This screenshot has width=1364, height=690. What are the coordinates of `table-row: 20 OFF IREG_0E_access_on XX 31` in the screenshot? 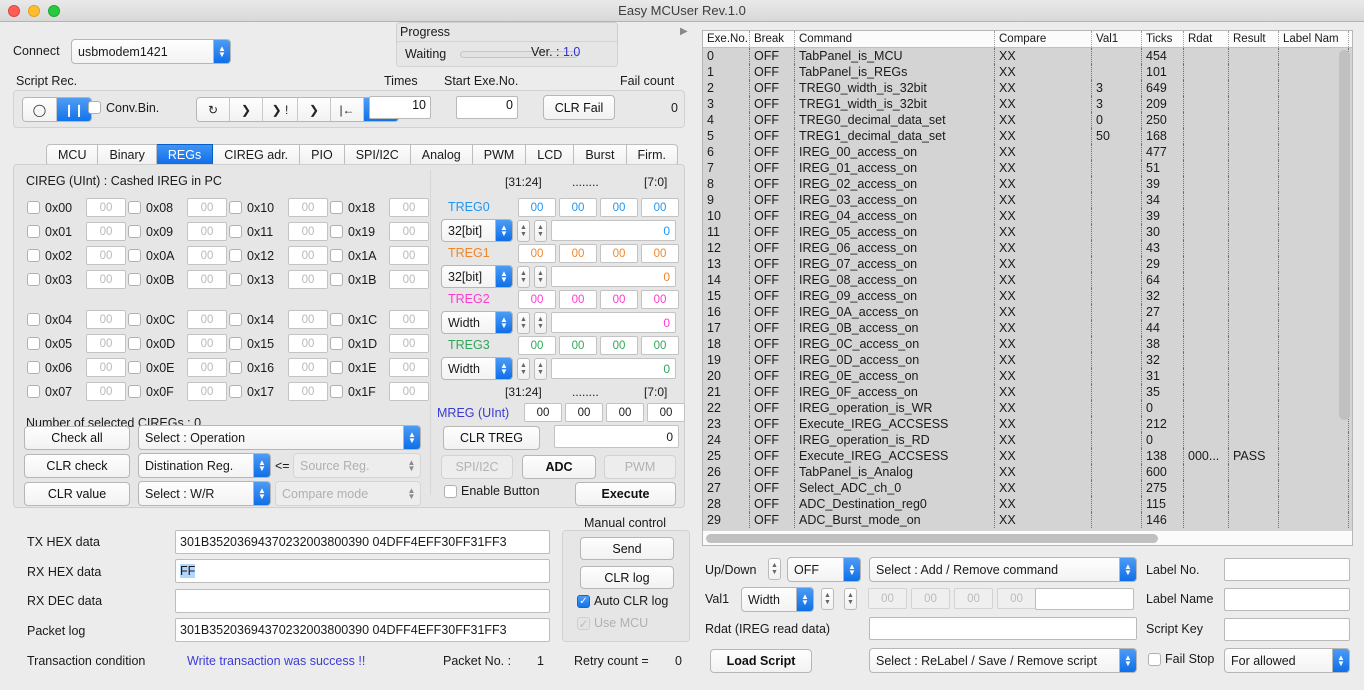 It's located at (1027, 376).